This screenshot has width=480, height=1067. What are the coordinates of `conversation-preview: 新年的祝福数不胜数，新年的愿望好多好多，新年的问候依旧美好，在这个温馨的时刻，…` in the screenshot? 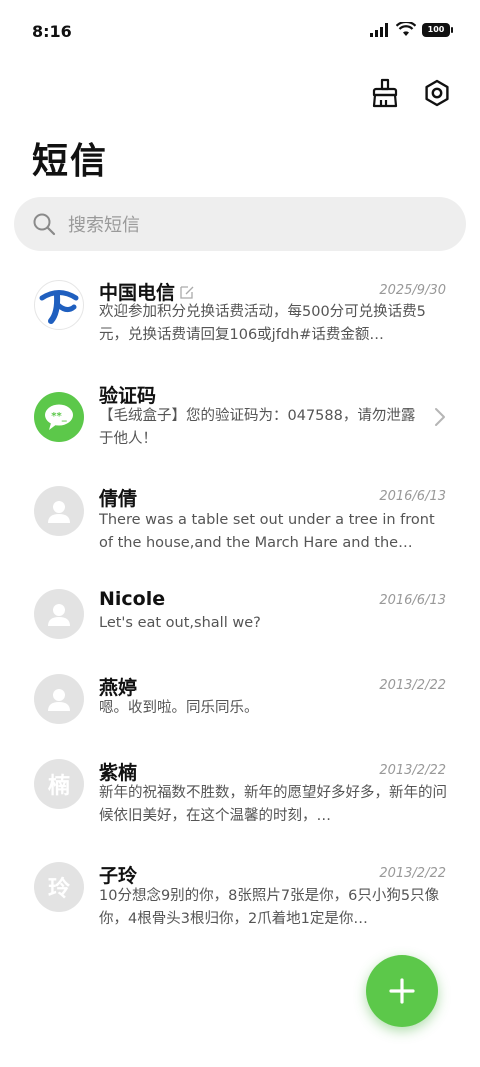 It's located at (273, 804).